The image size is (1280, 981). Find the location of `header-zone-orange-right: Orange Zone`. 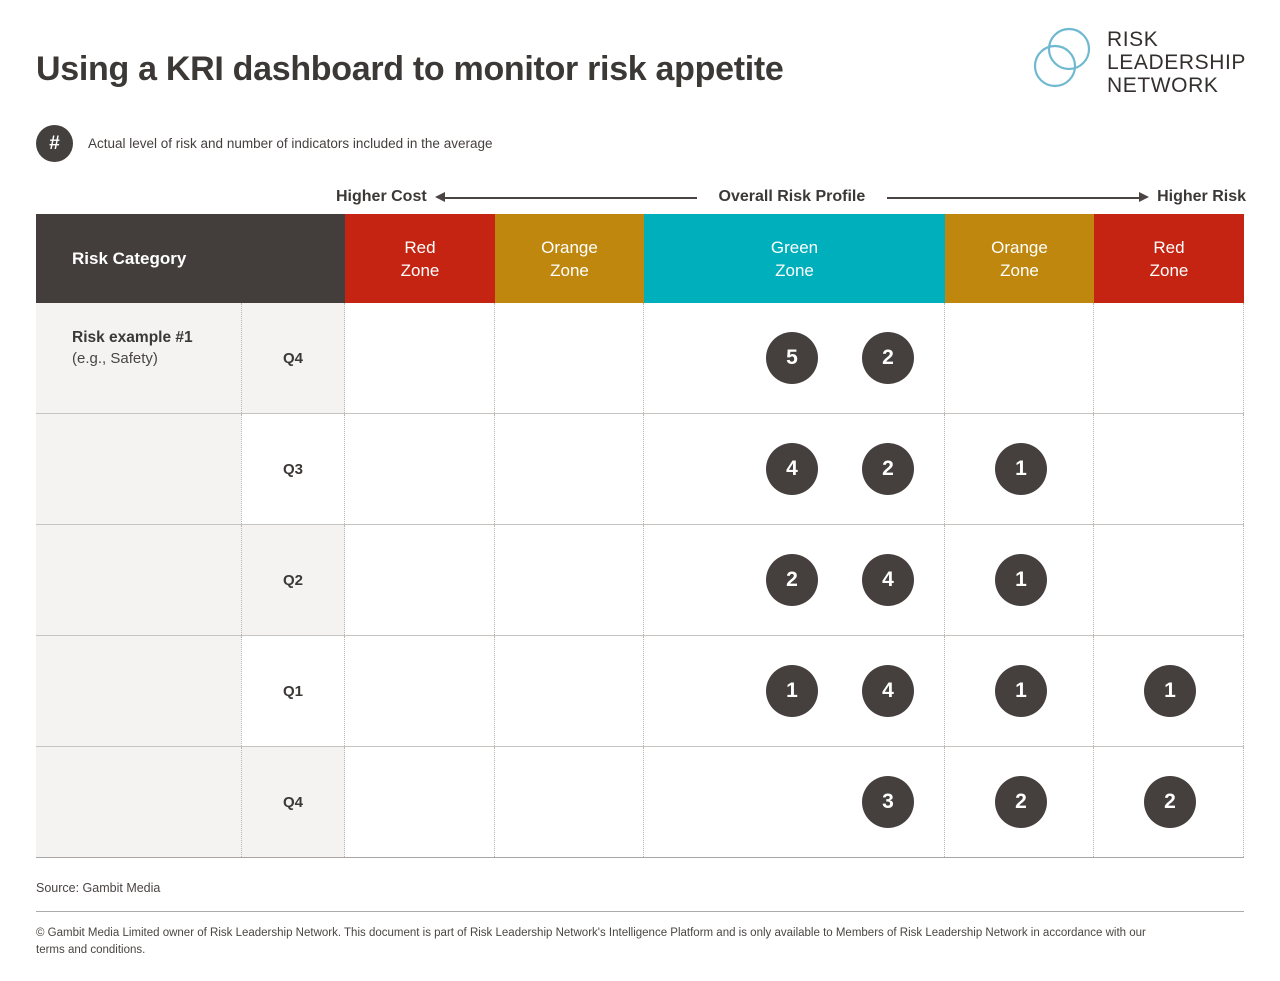

header-zone-orange-right: Orange Zone is located at coordinates (1019, 258).